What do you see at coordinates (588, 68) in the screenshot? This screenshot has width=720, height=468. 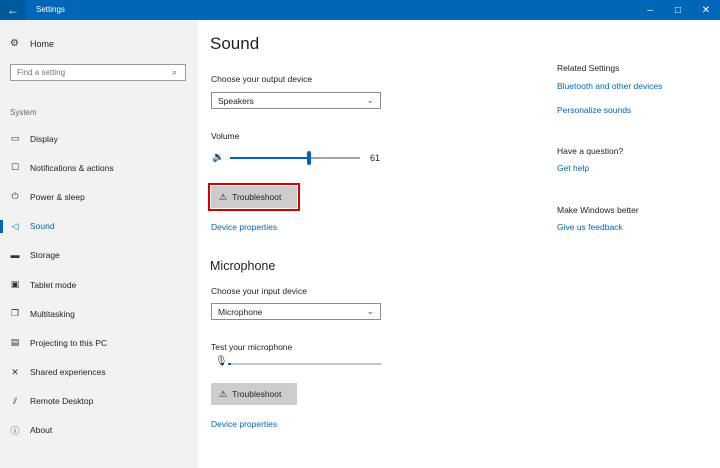 I see `related-settings-heading: Related Settings` at bounding box center [588, 68].